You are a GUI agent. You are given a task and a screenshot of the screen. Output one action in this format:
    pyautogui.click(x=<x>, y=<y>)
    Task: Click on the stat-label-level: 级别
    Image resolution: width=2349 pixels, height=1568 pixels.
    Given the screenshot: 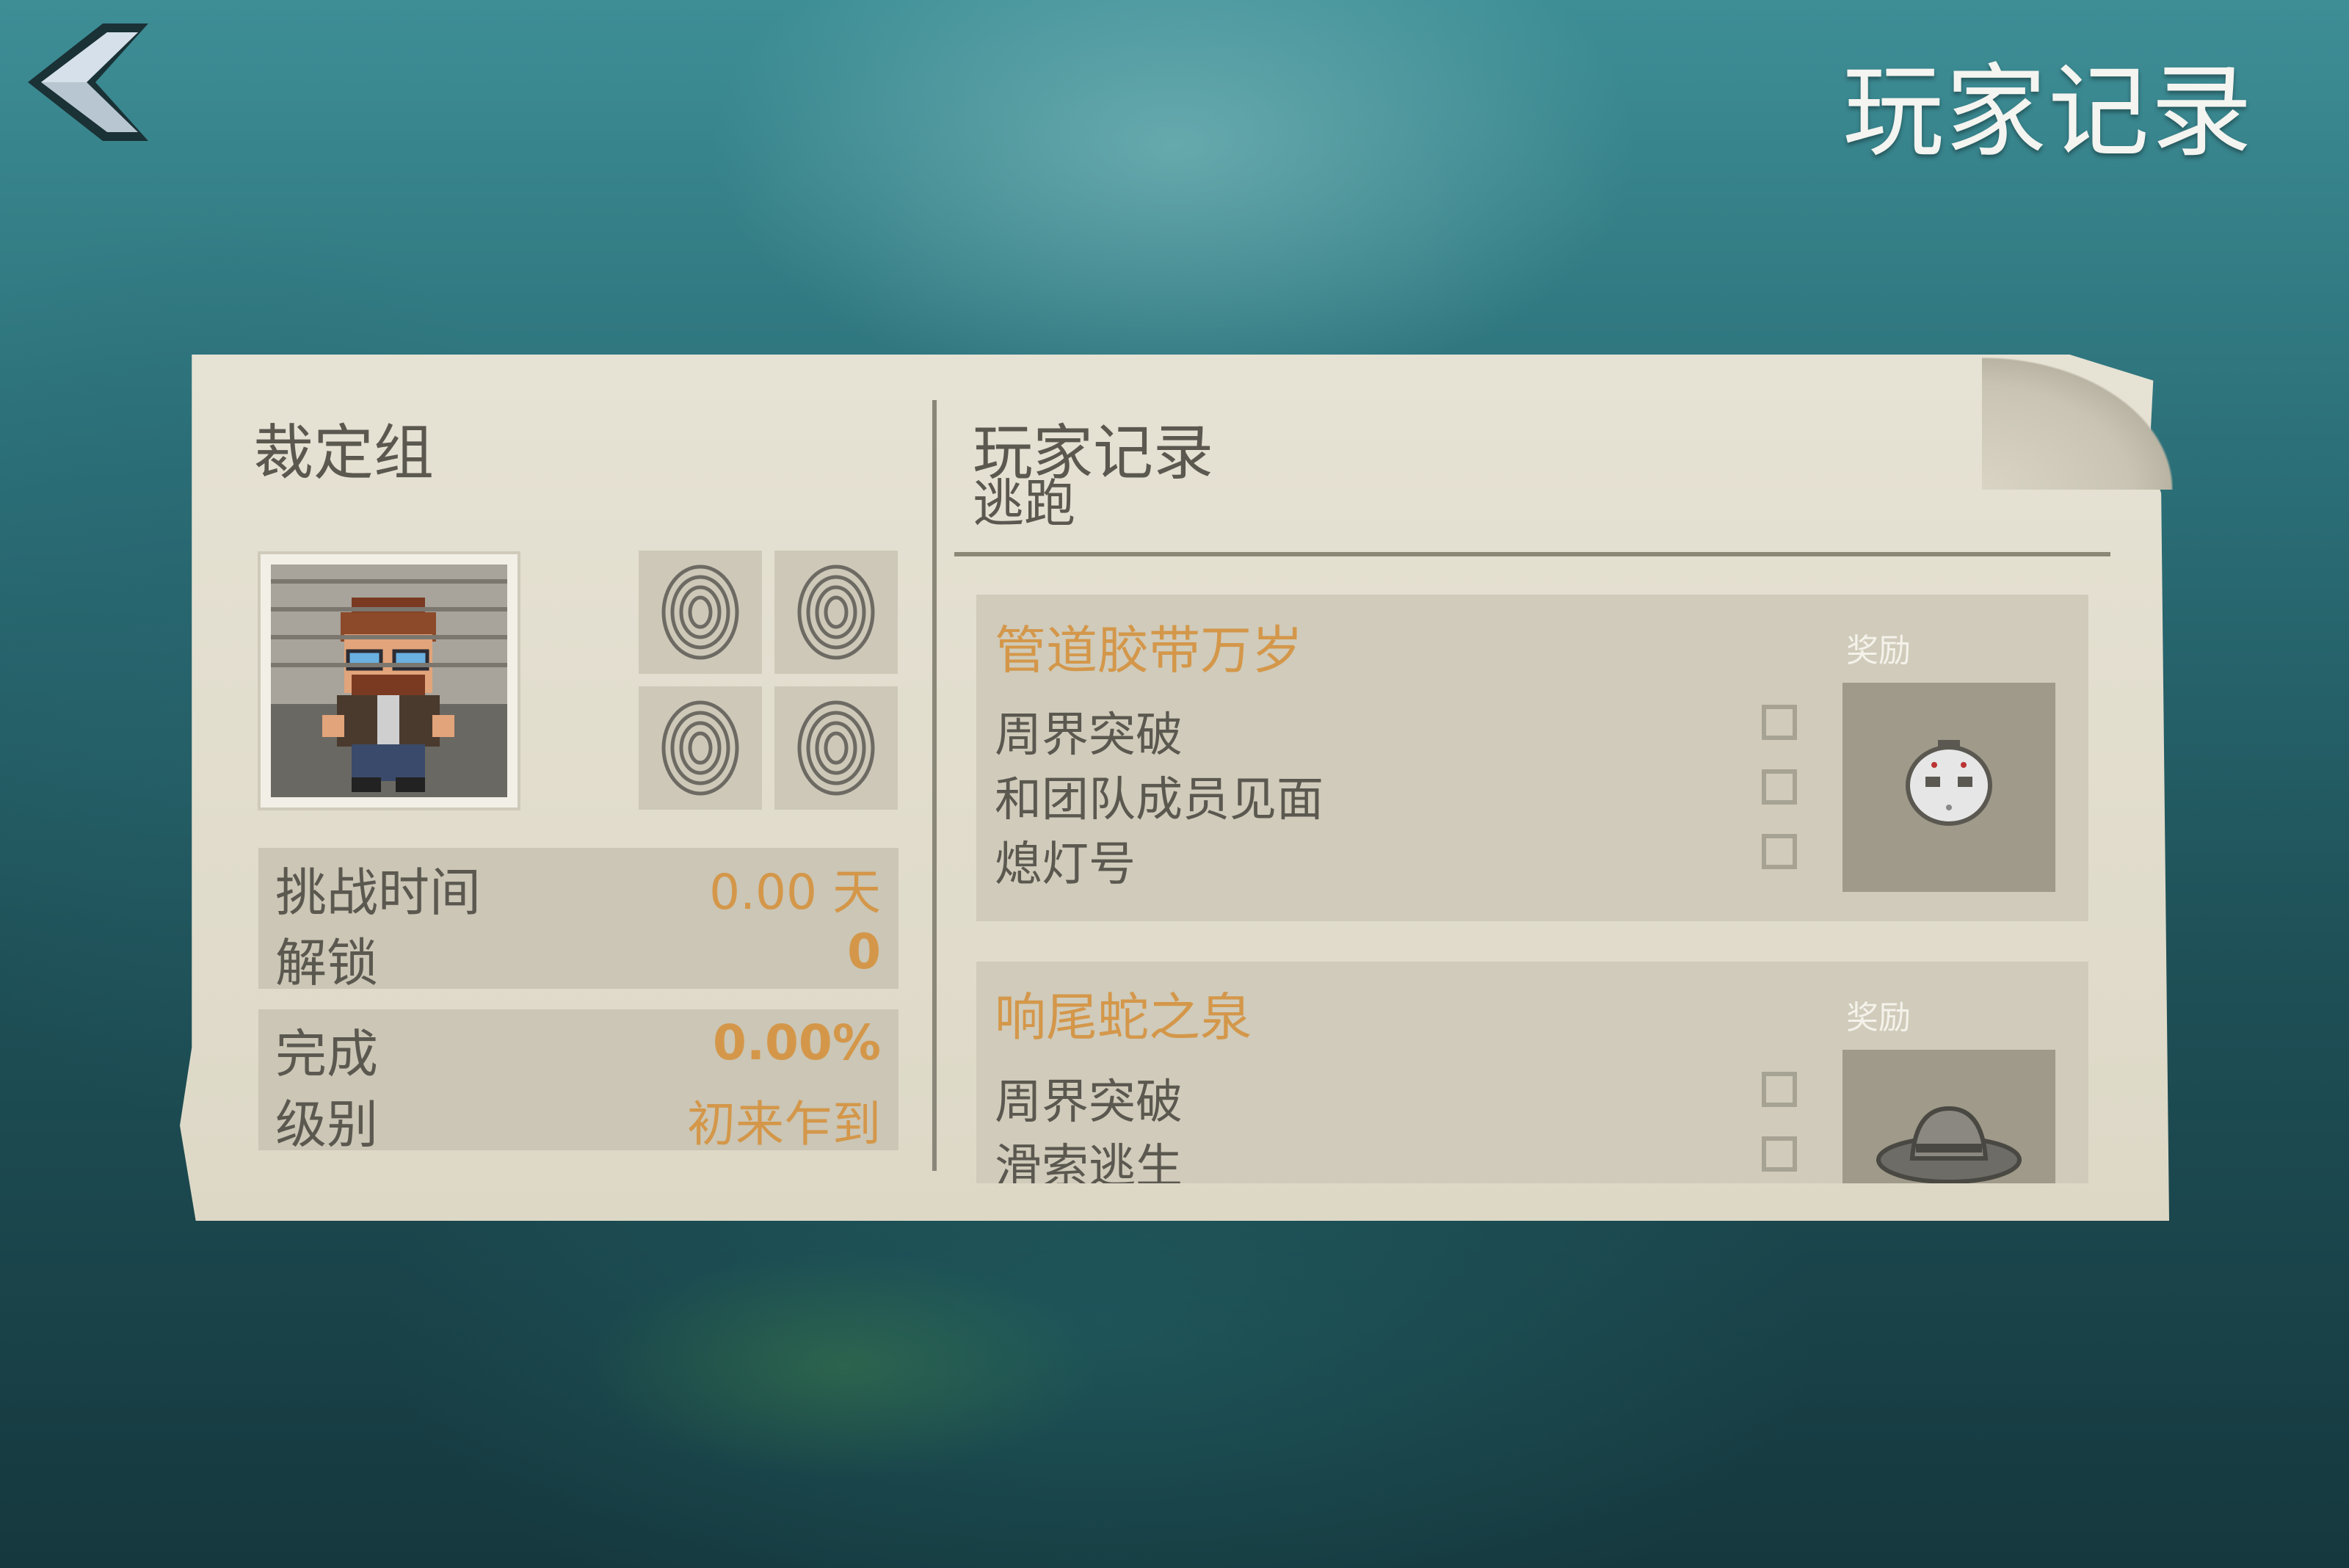 What is the action you would take?
    pyautogui.click(x=326, y=1125)
    